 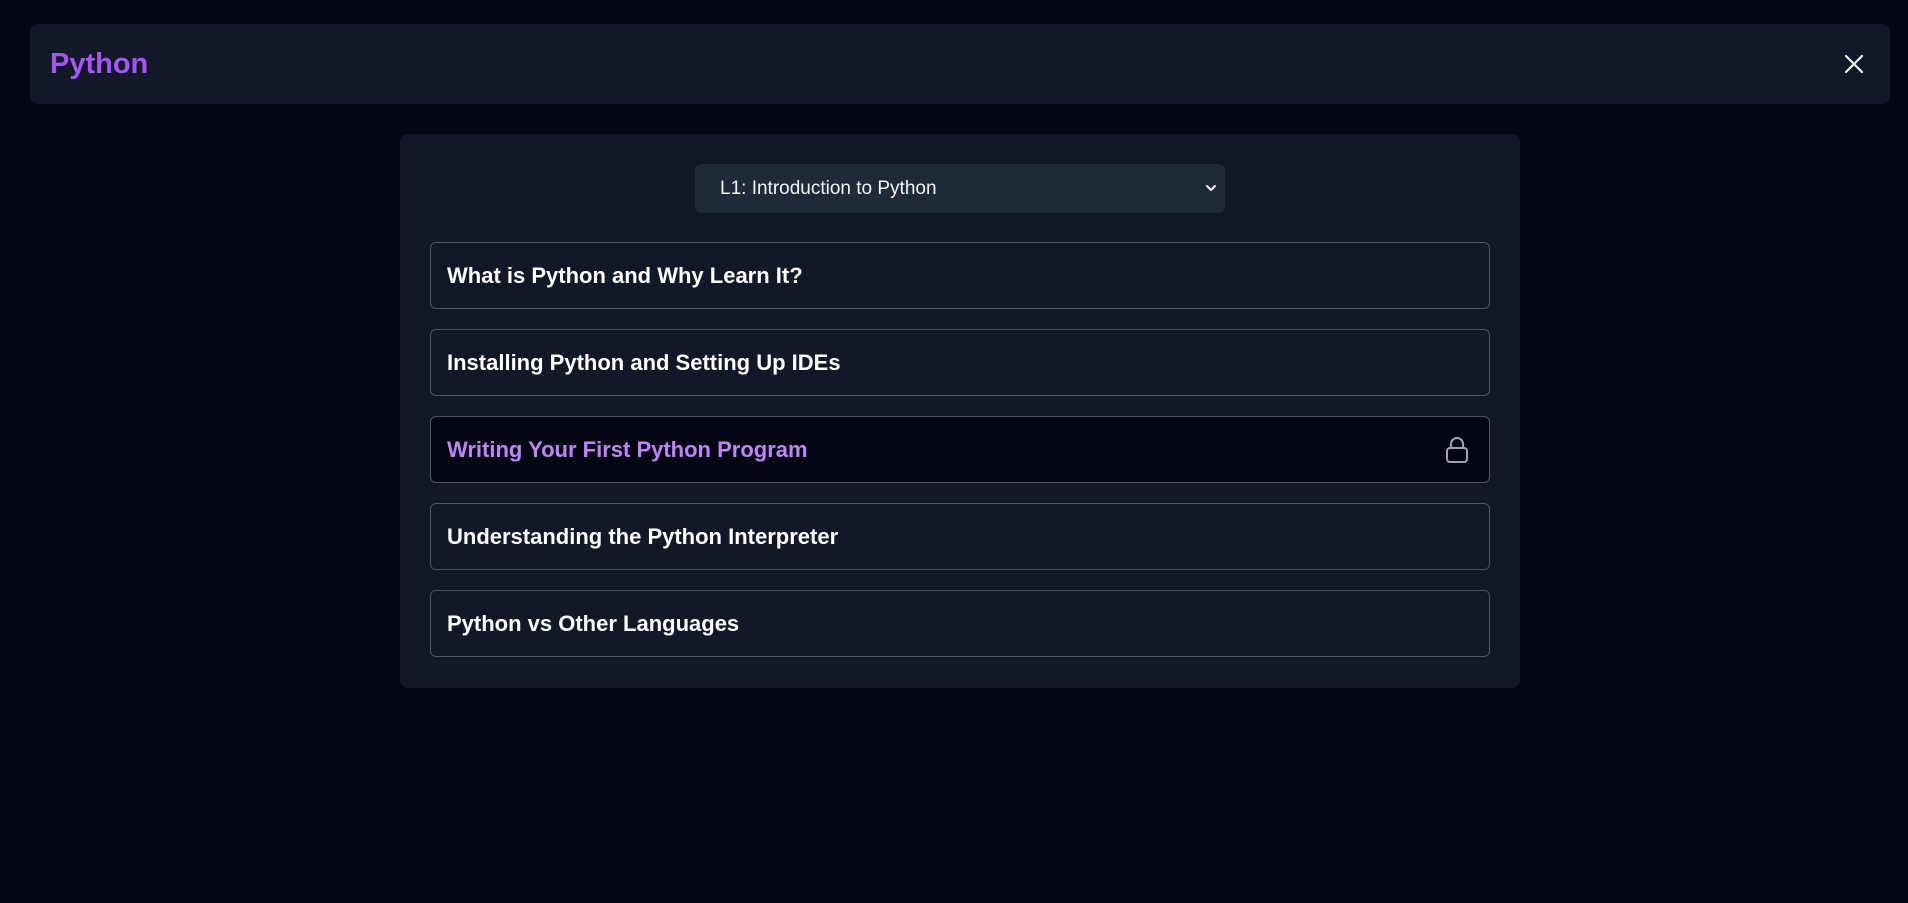 What do you see at coordinates (627, 449) in the screenshot?
I see `lesson-label: Writing Your First Python Program` at bounding box center [627, 449].